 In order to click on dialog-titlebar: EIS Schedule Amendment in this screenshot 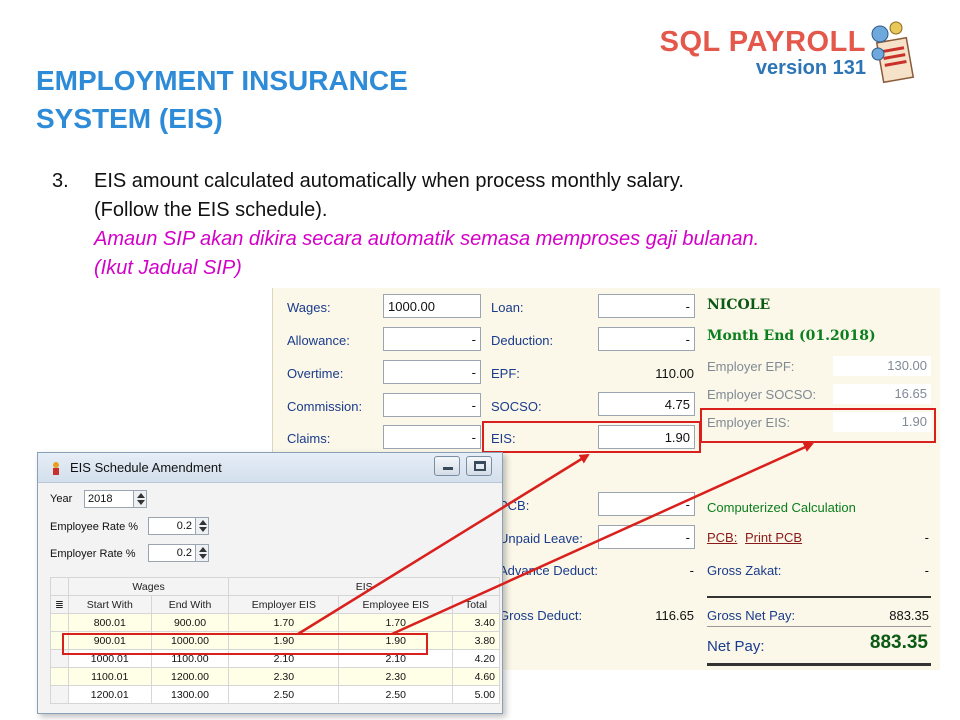, I will do `click(270, 468)`.